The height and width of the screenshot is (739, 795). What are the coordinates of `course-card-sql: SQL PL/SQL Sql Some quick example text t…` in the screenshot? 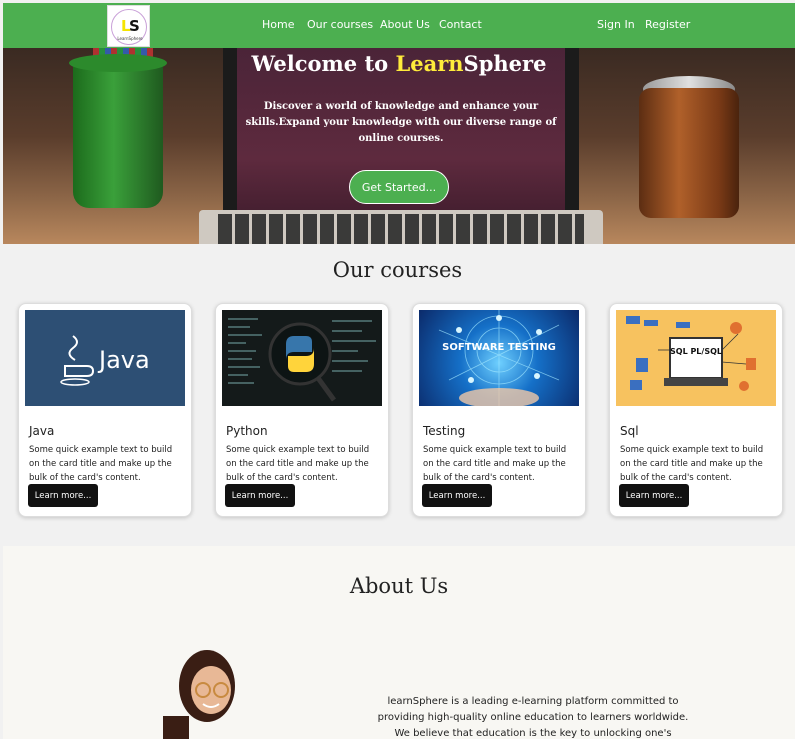 It's located at (696, 410).